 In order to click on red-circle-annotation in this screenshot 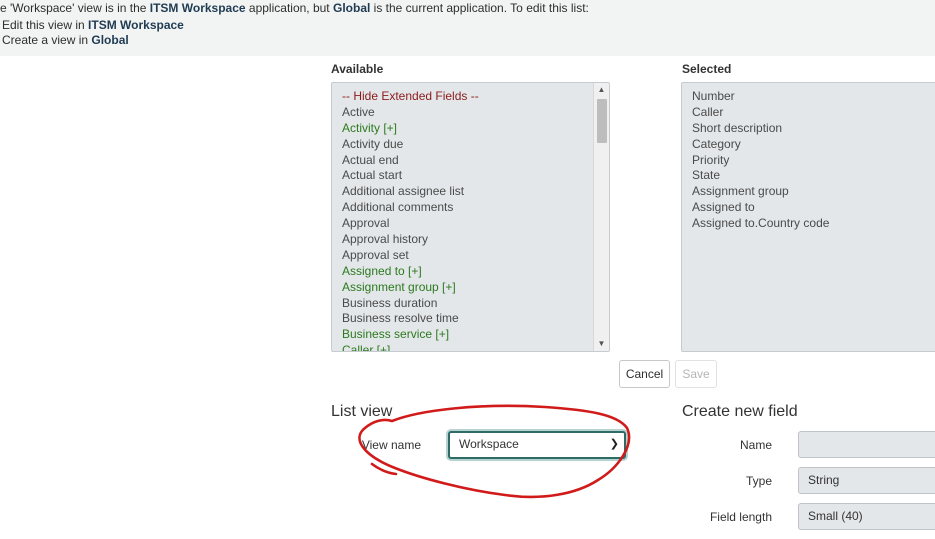, I will do `click(494, 451)`.